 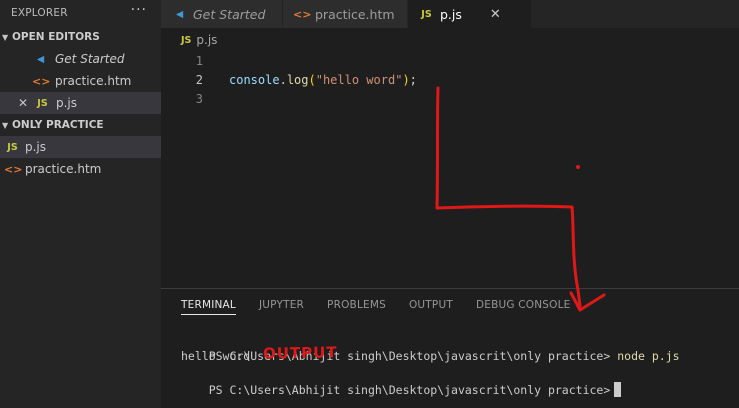 What do you see at coordinates (450, 99) in the screenshot?
I see `code-line: 3` at bounding box center [450, 99].